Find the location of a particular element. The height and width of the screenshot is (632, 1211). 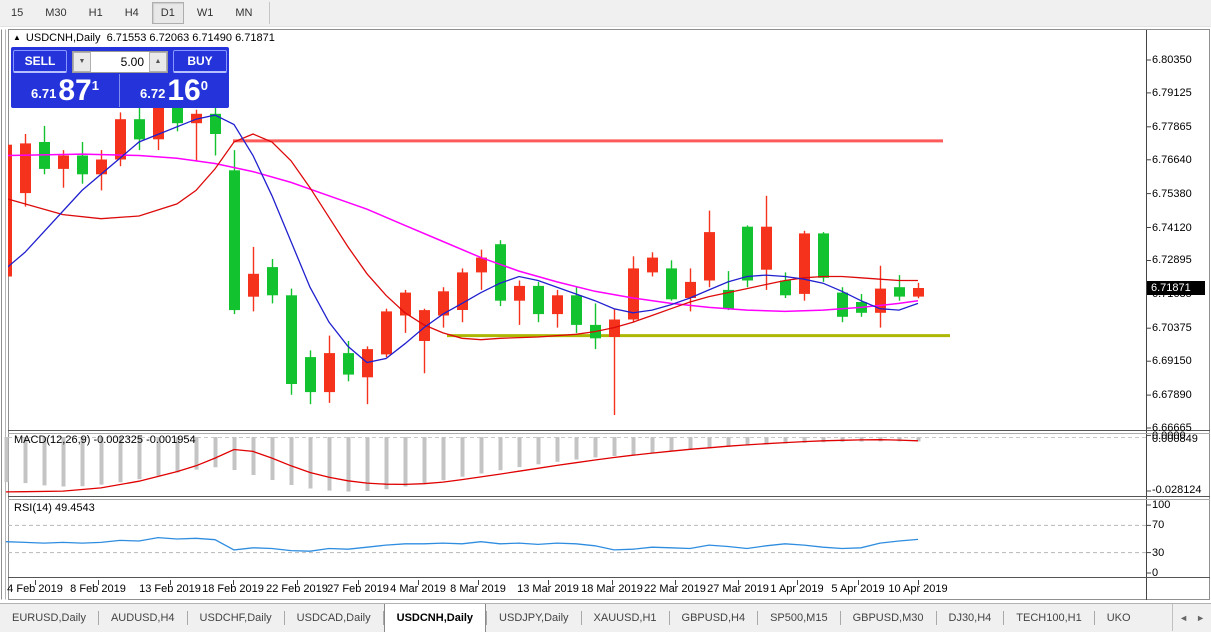

sell-price-small: 6.71 is located at coordinates (44, 93).